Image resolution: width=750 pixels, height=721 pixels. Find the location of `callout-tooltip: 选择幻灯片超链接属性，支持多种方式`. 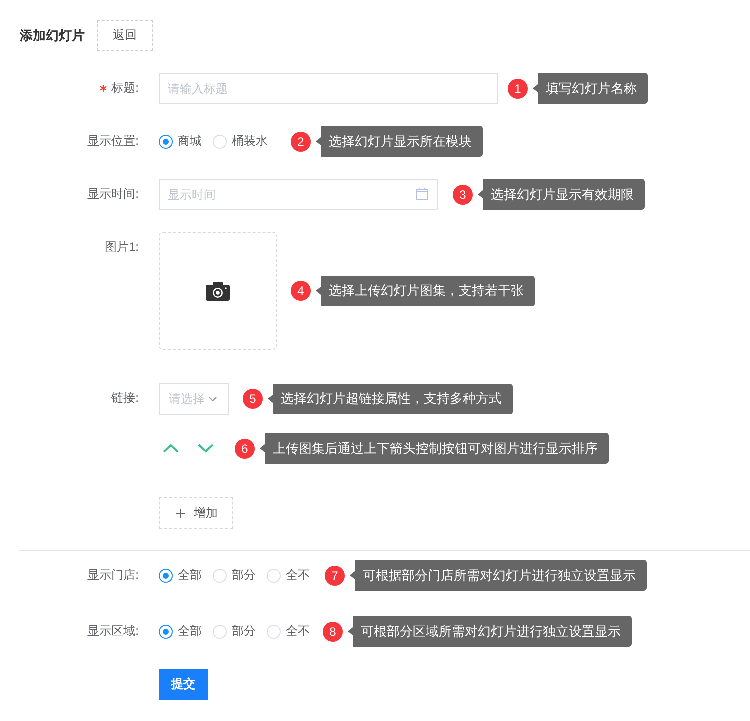

callout-tooltip: 选择幻灯片超链接属性，支持多种方式 is located at coordinates (390, 399).